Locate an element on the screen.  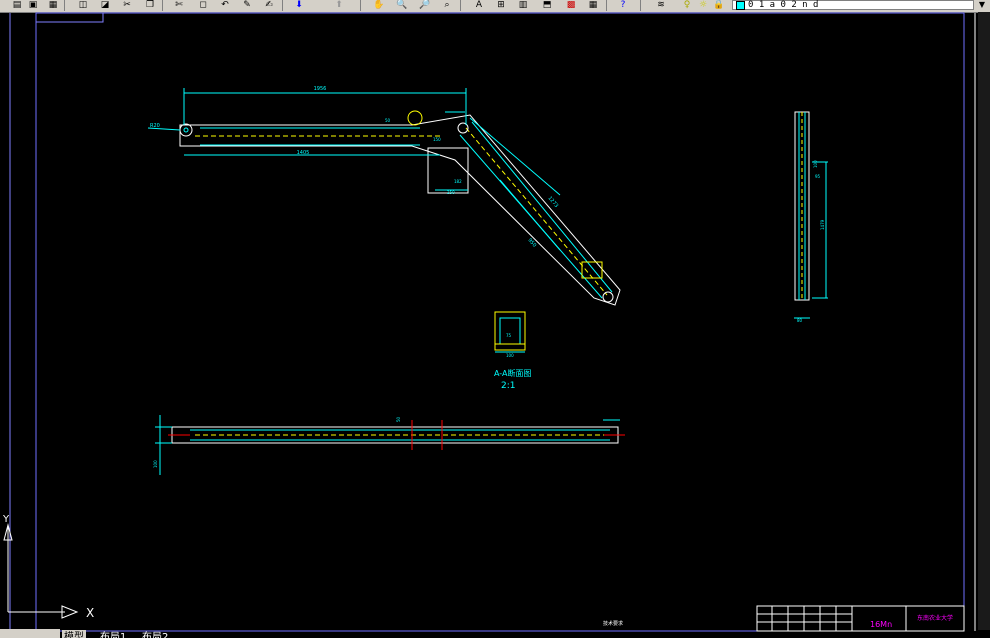
design-center-icon: 🔎 is located at coordinates (425, 5).